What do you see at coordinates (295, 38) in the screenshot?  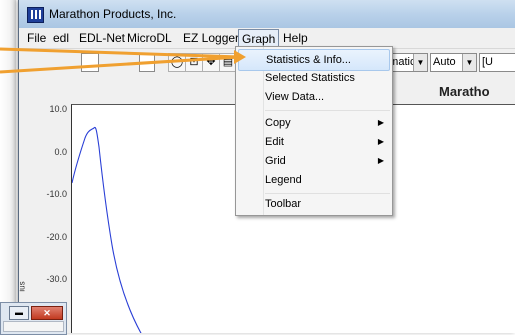 I see `menu-help: Help` at bounding box center [295, 38].